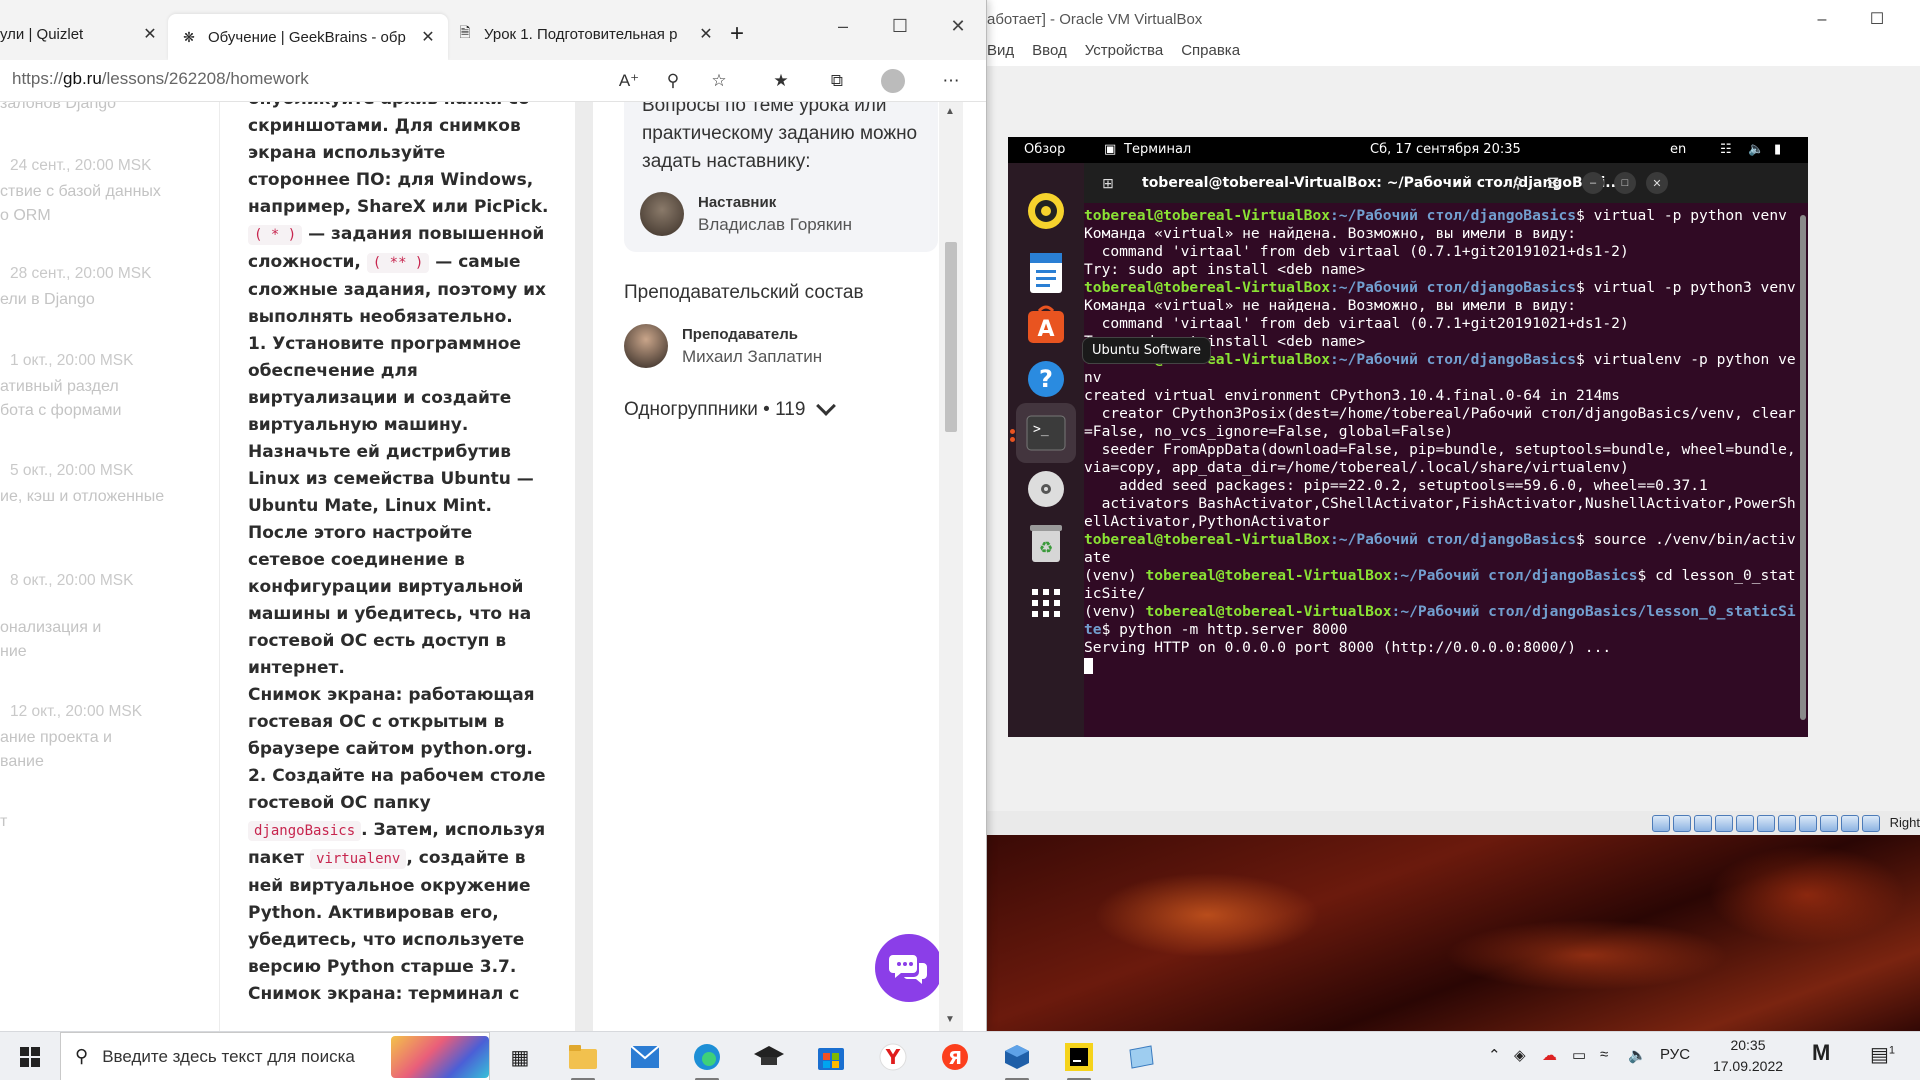  What do you see at coordinates (746, 214) in the screenshot?
I see `mentor: Наставник Владислав Горякин` at bounding box center [746, 214].